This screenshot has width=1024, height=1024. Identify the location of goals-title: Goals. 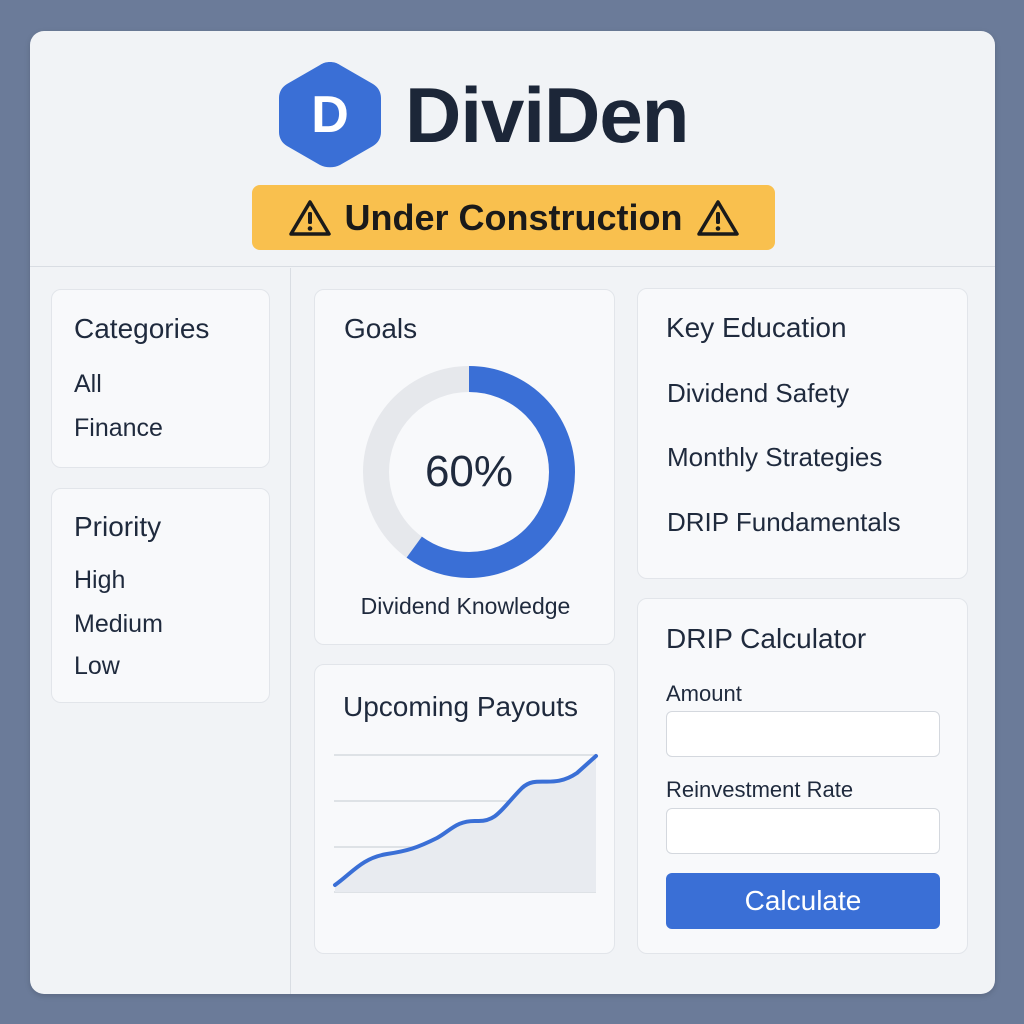
(381, 328).